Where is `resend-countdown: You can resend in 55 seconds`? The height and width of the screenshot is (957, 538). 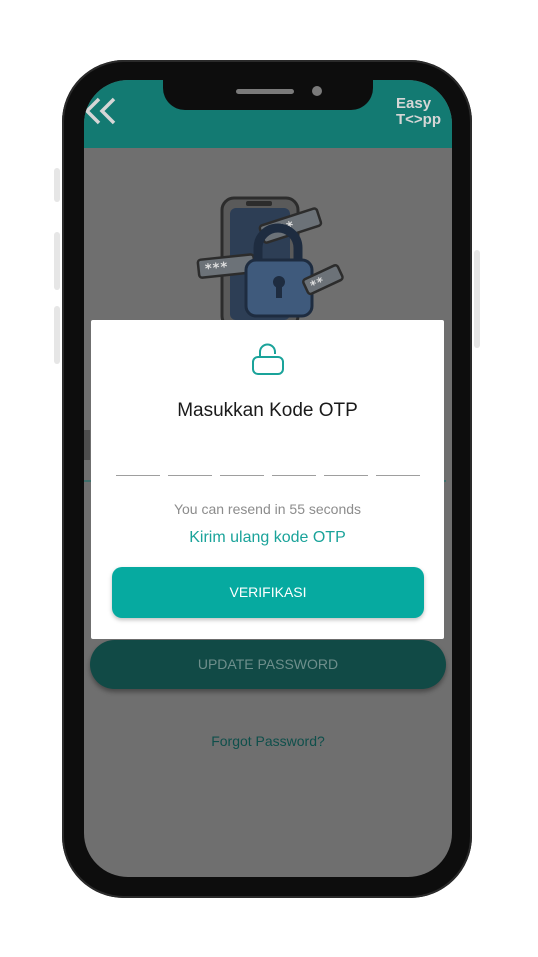 resend-countdown: You can resend in 55 seconds is located at coordinates (267, 509).